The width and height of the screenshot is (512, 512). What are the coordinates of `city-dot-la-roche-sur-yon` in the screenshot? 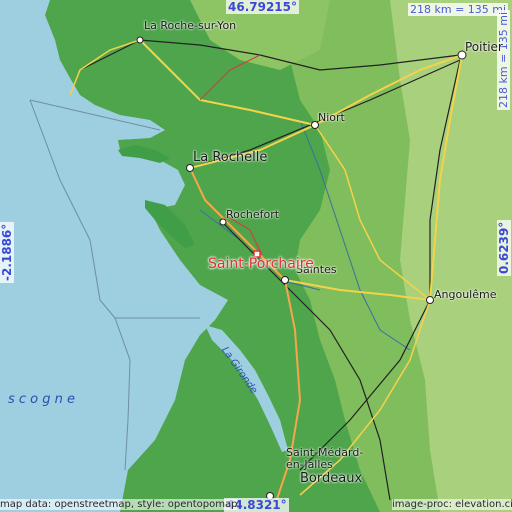 It's located at (140, 40).